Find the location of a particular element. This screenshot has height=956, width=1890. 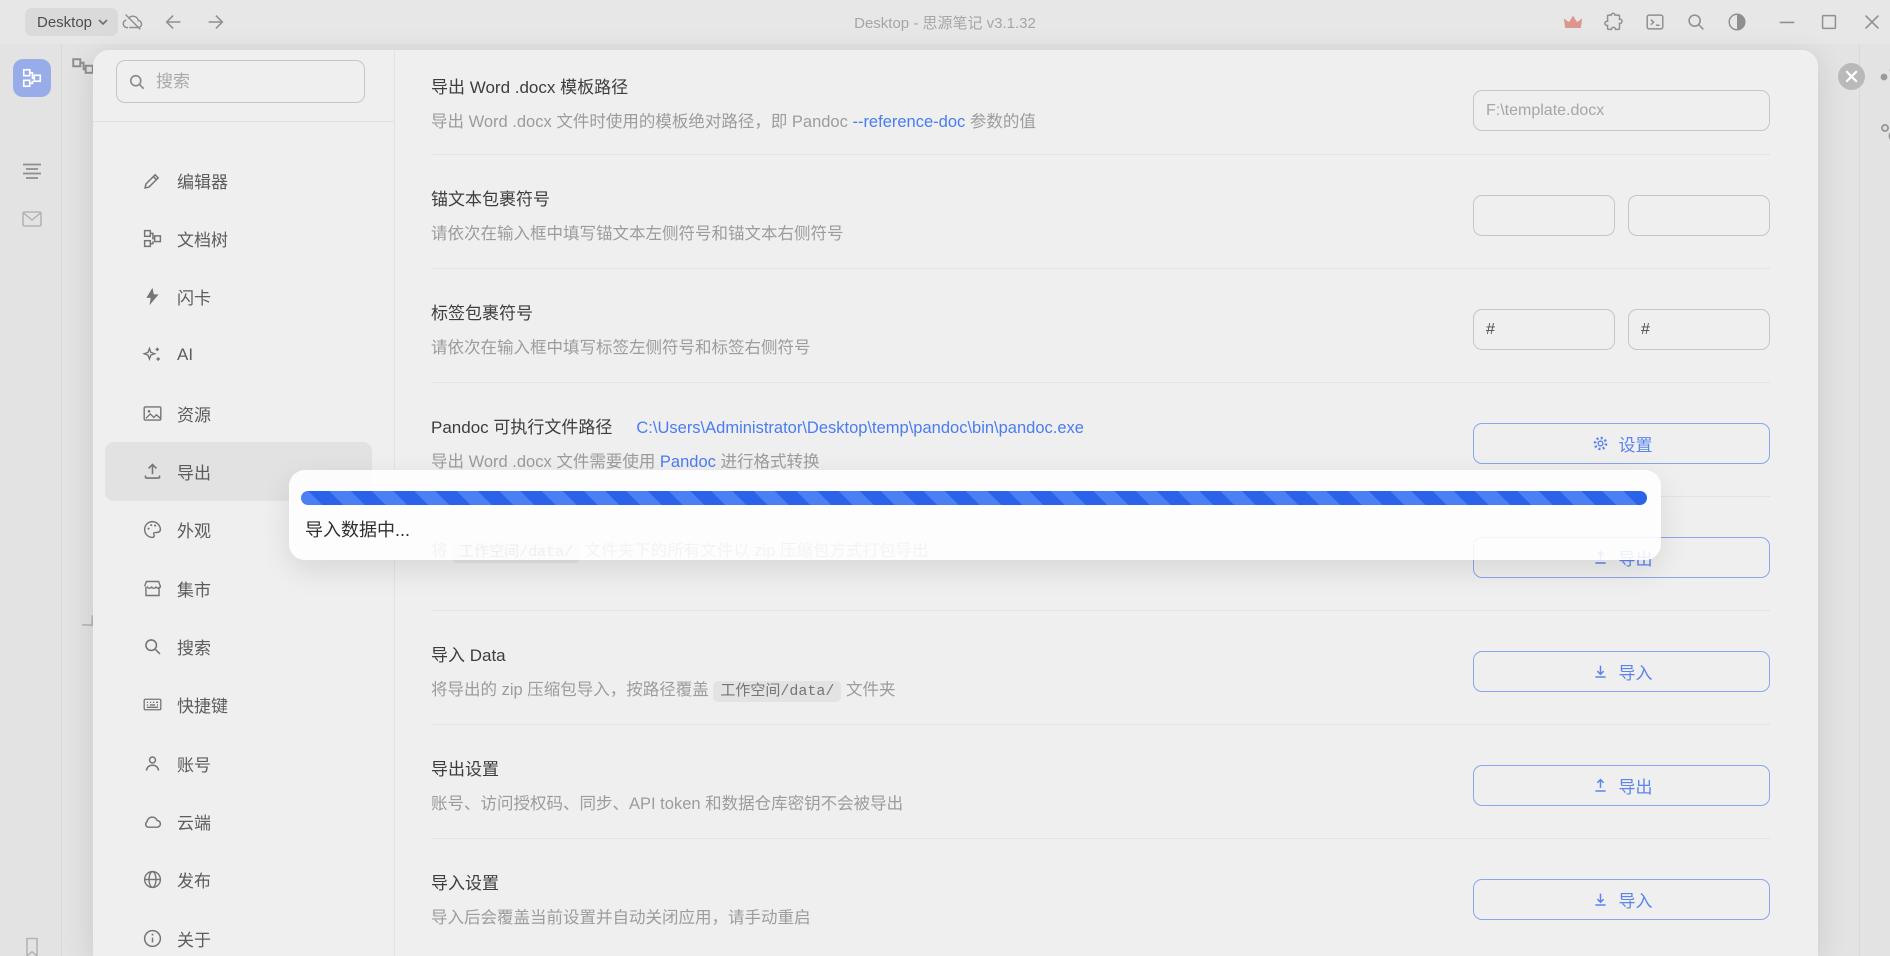

left-dock is located at coordinates (31, 500).